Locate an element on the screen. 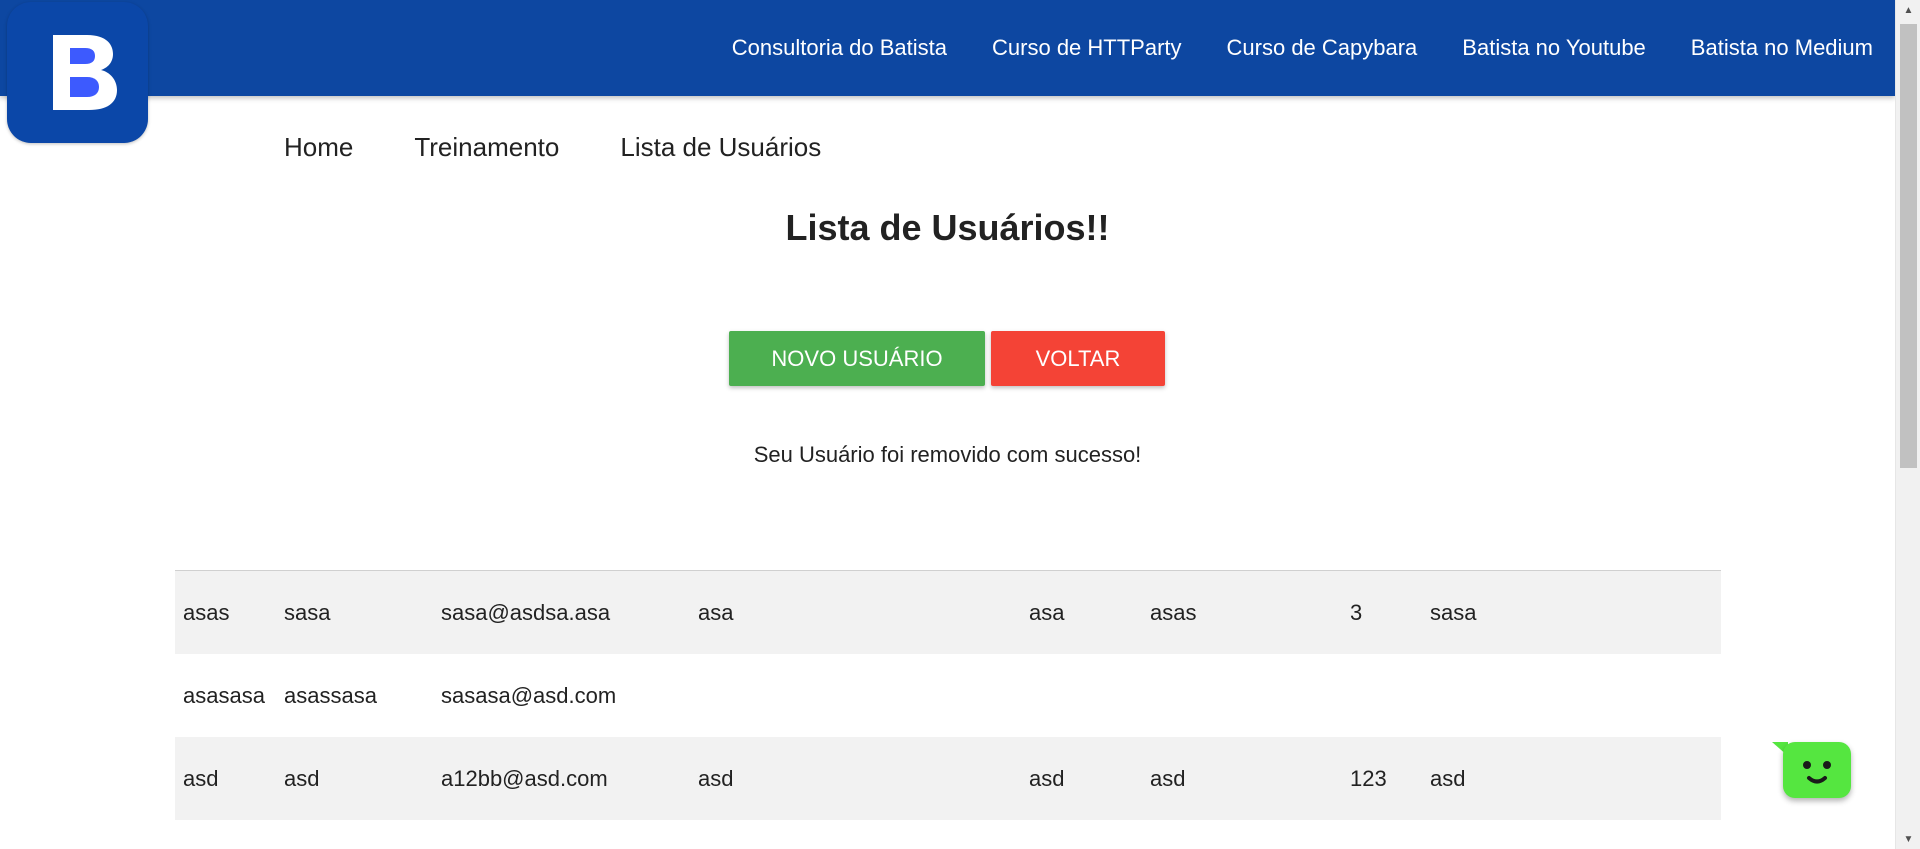  flash-message: Seu Usuário foi removido com sucesso! is located at coordinates (947, 454).